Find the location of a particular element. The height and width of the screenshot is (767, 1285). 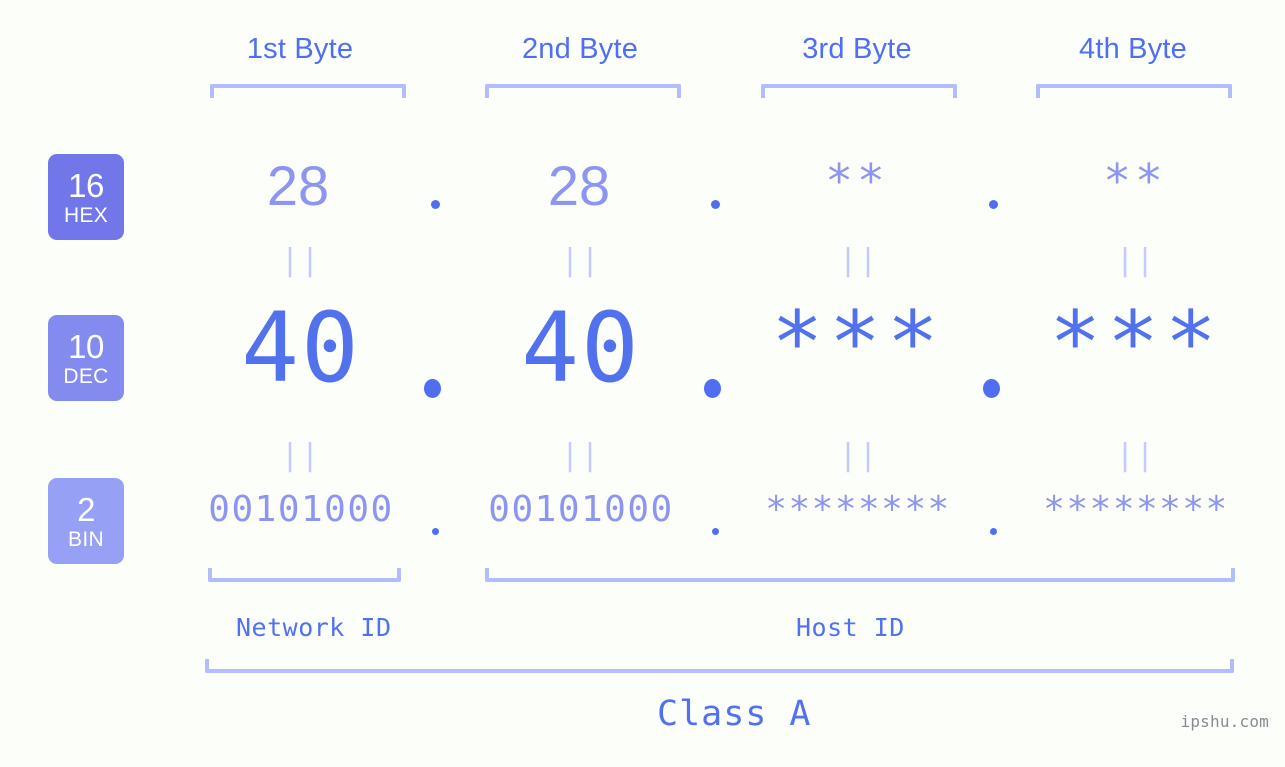

host-id-bracket is located at coordinates (860, 575).